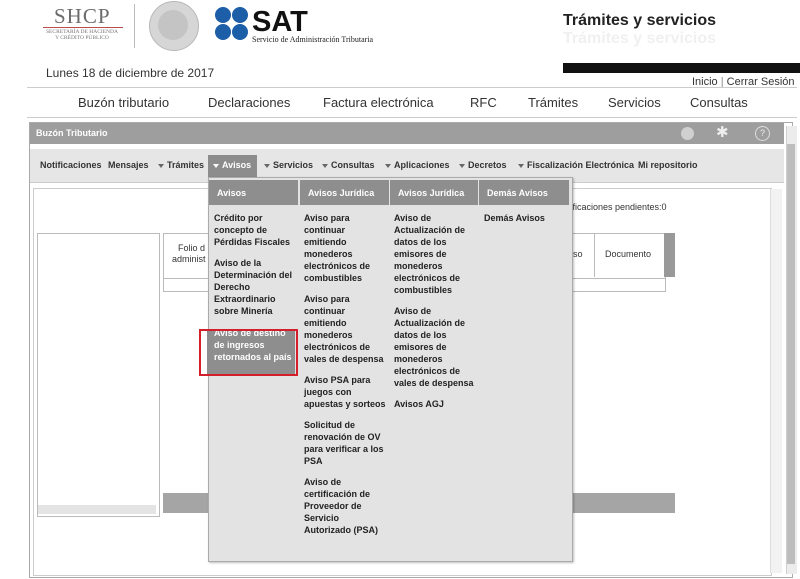 Image resolution: width=800 pixels, height=579 pixels. What do you see at coordinates (72, 133) in the screenshot?
I see `app-title: Buzón Tributario` at bounding box center [72, 133].